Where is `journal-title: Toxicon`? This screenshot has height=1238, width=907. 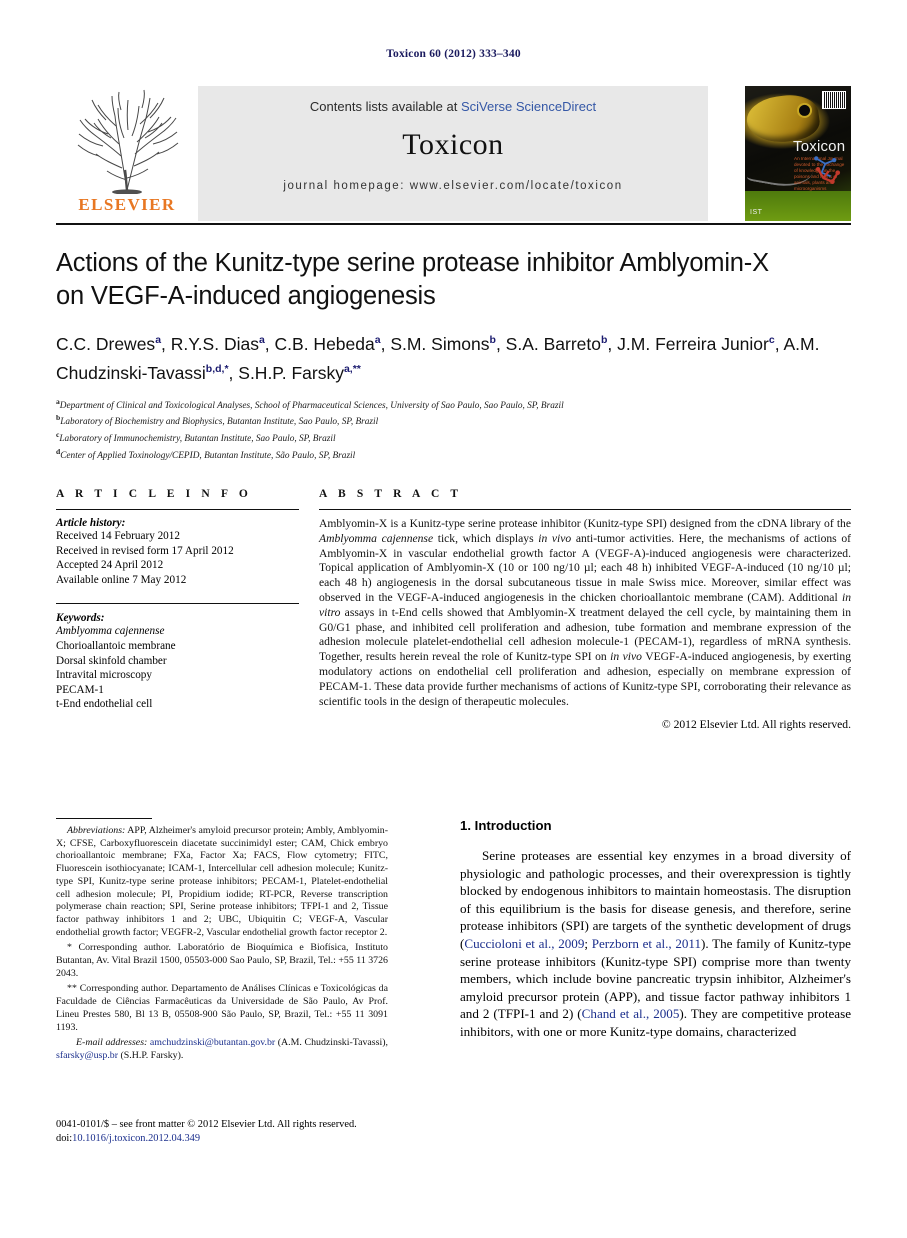 journal-title: Toxicon is located at coordinates (453, 144).